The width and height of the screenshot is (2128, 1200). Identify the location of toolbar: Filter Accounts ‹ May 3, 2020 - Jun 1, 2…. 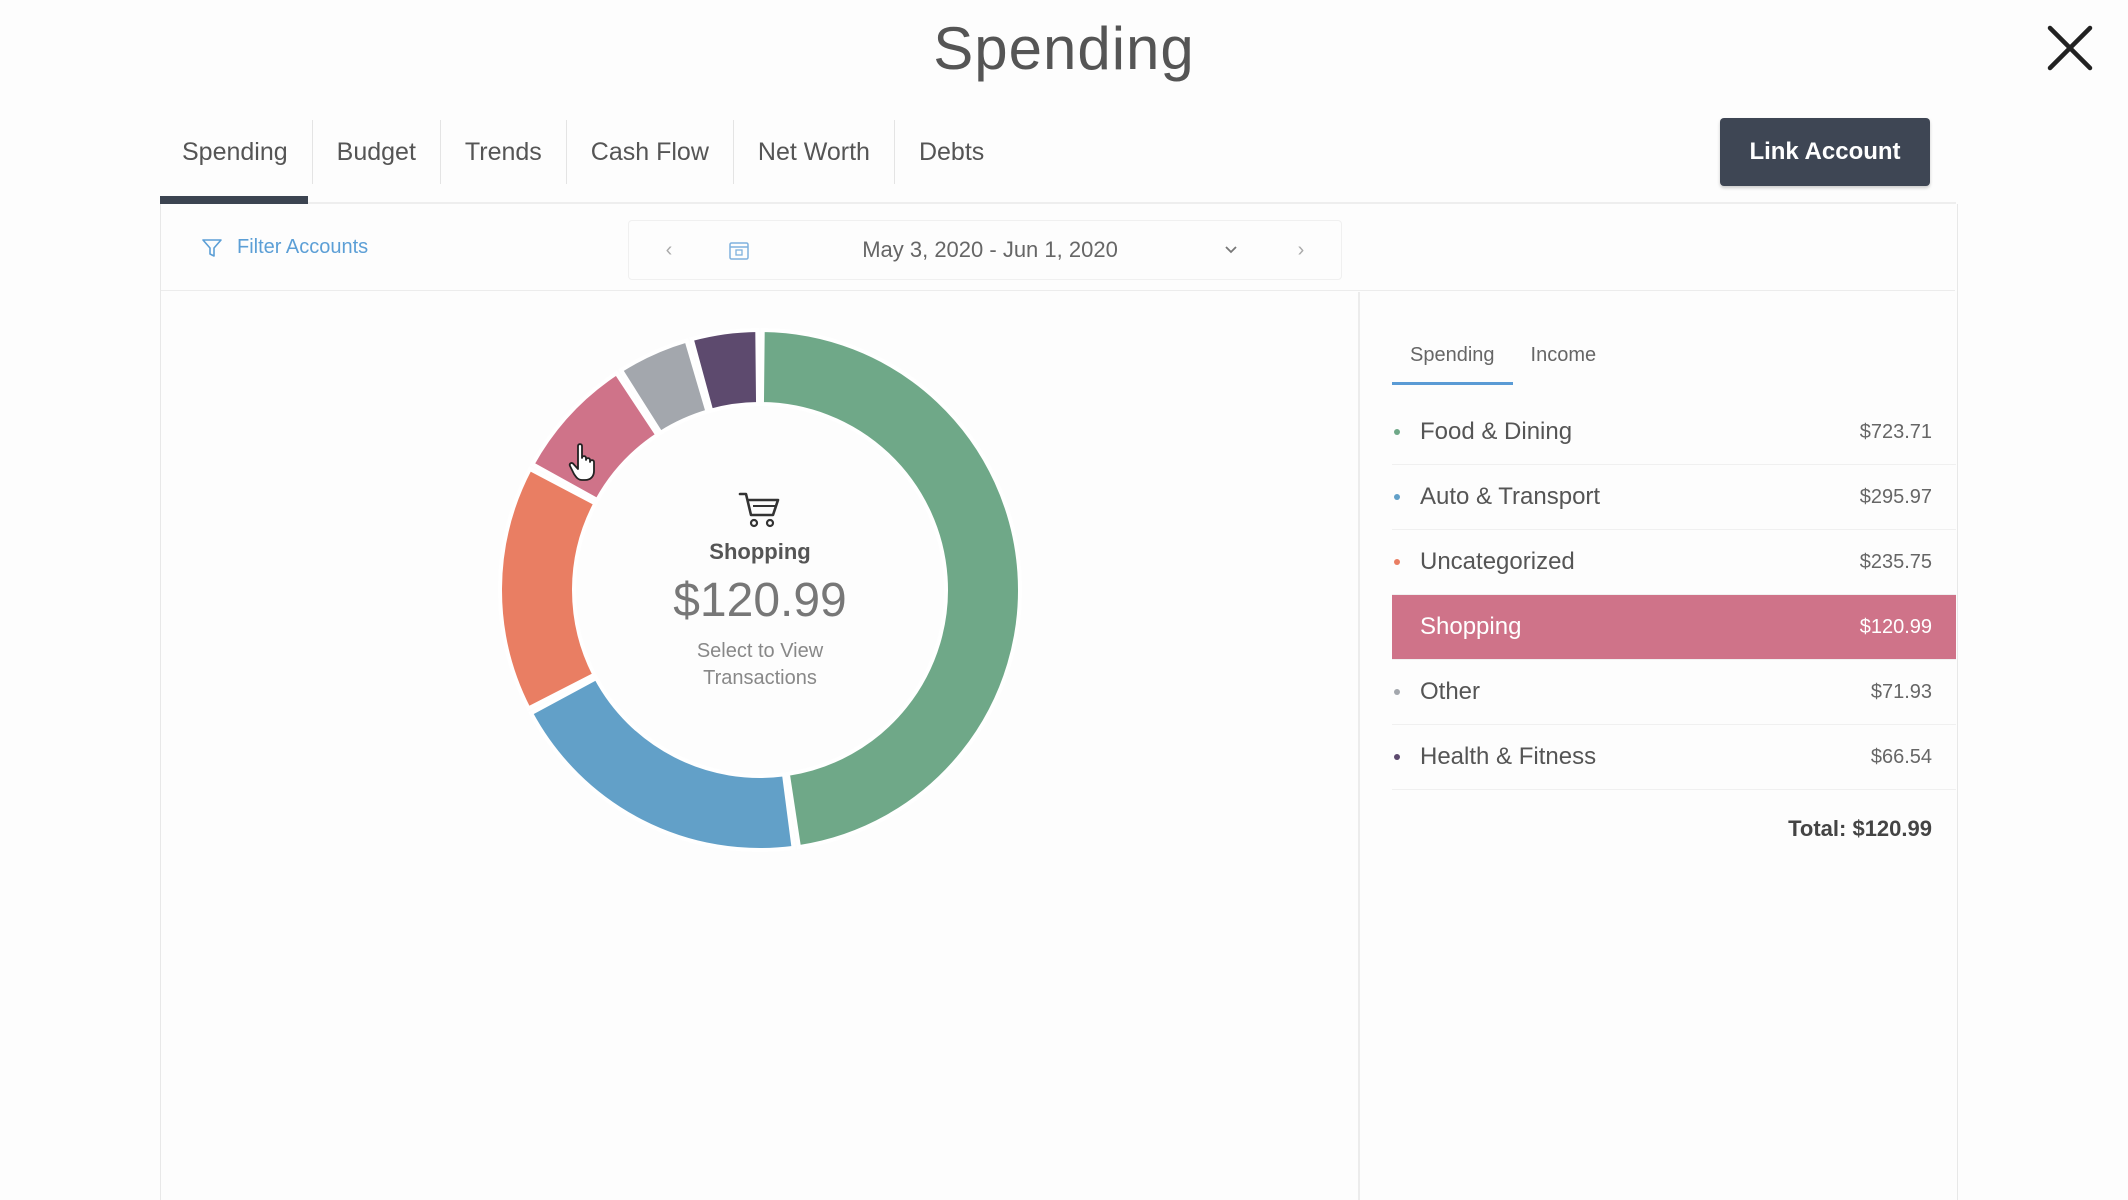
(1058, 248).